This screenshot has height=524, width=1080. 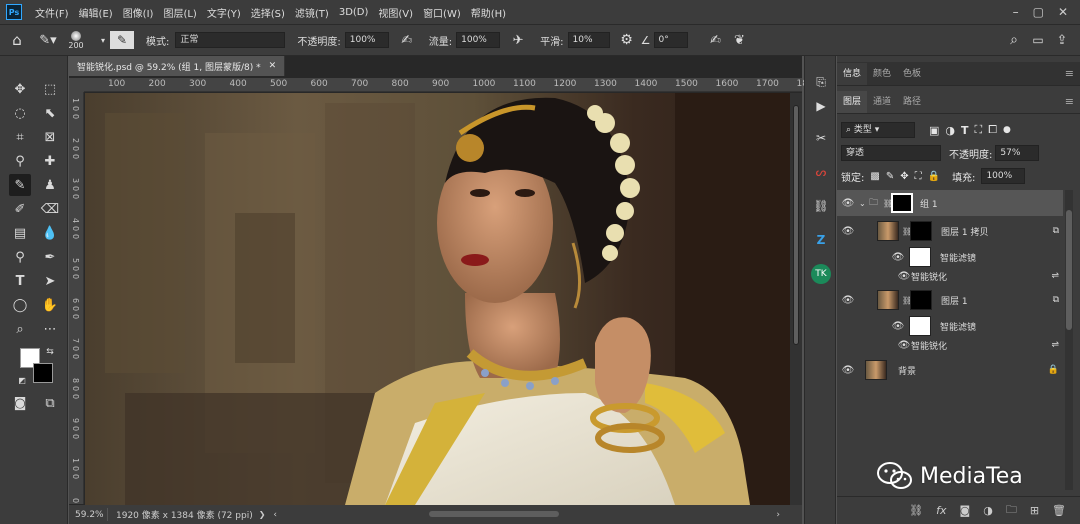 What do you see at coordinates (882, 74) in the screenshot?
I see `tab-color: 颜色` at bounding box center [882, 74].